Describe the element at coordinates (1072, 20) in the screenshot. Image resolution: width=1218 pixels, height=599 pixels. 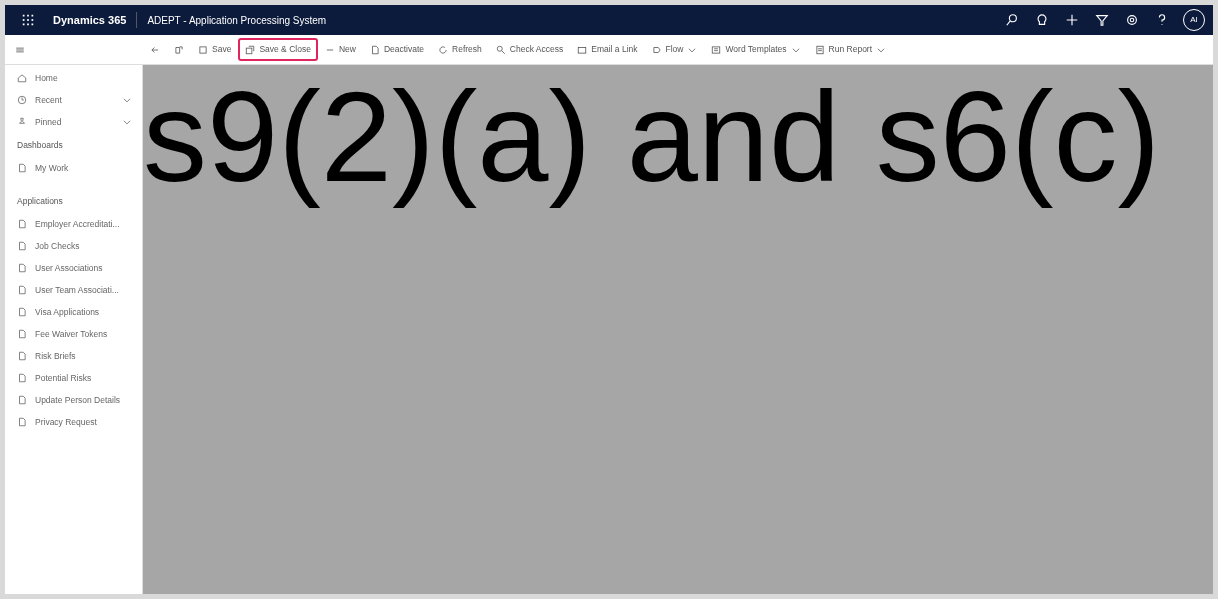
I see `plus-icon` at that location.